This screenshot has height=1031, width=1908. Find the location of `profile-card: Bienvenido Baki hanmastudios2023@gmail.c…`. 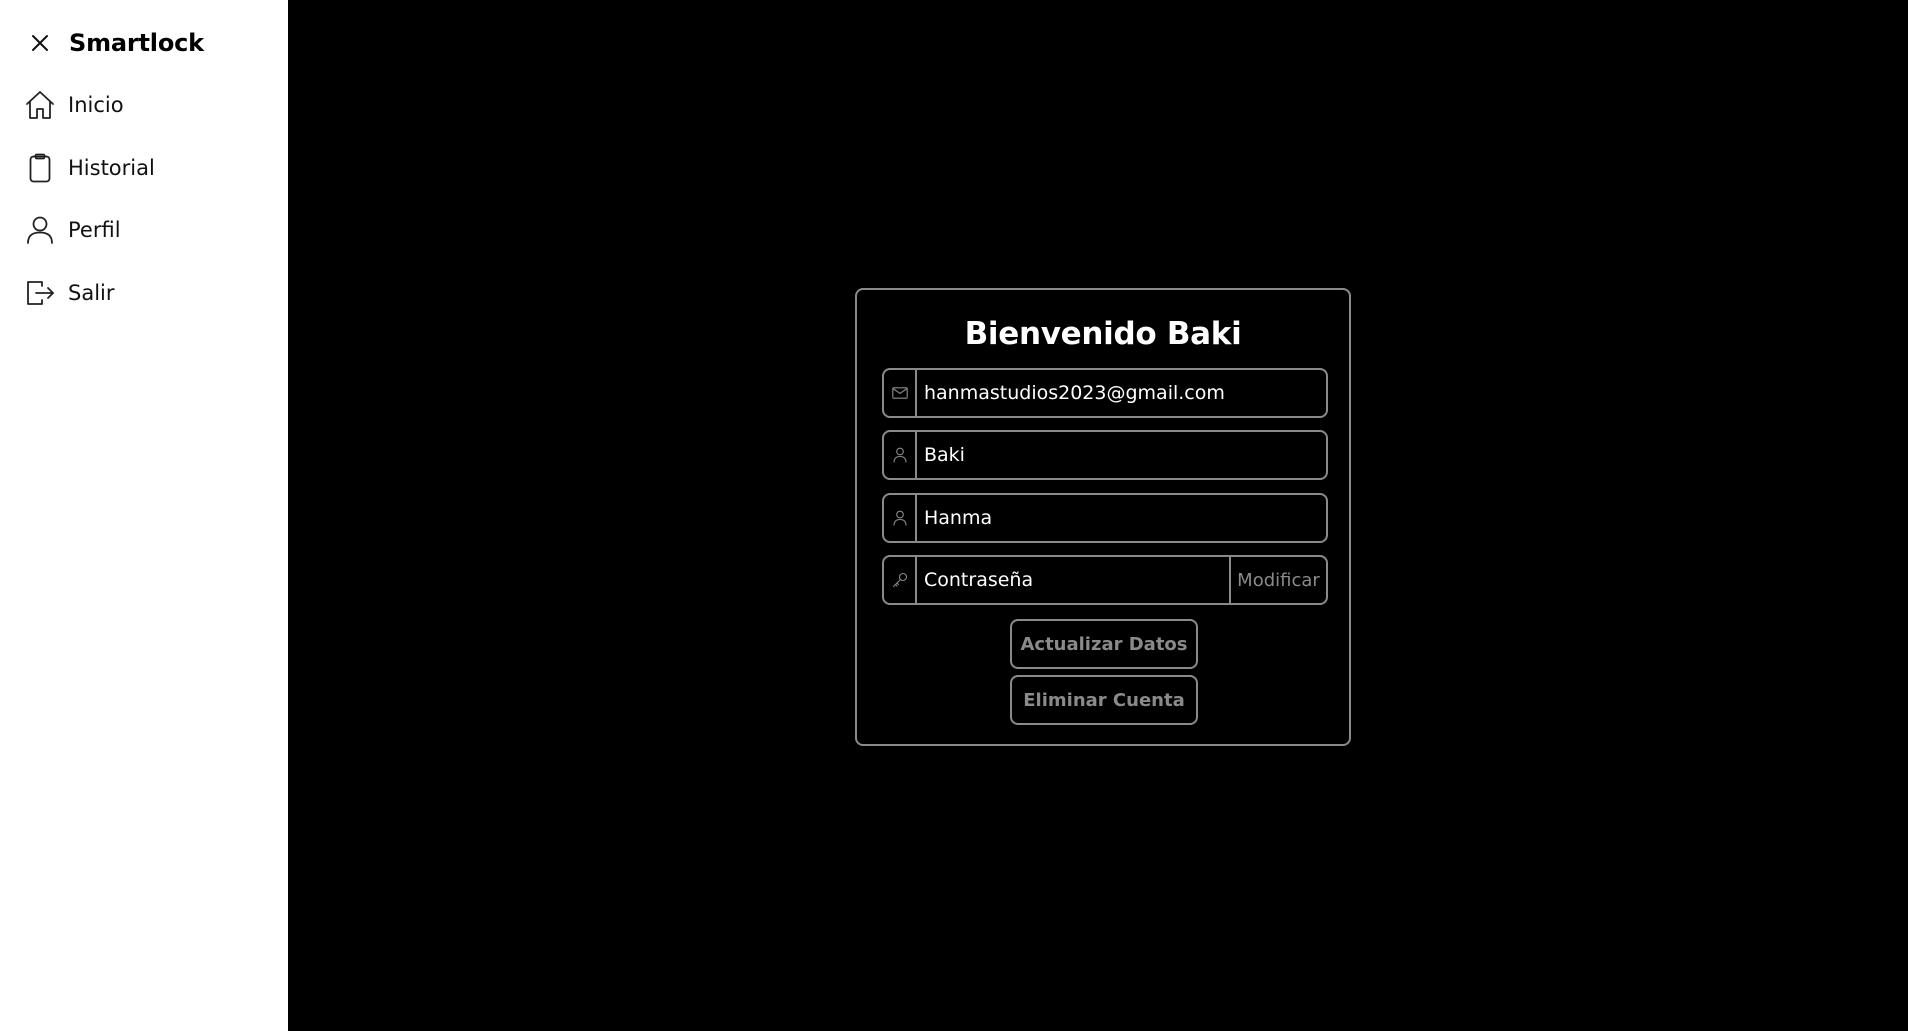

profile-card: Bienvenido Baki hanmastudios2023@gmail.c… is located at coordinates (1103, 517).